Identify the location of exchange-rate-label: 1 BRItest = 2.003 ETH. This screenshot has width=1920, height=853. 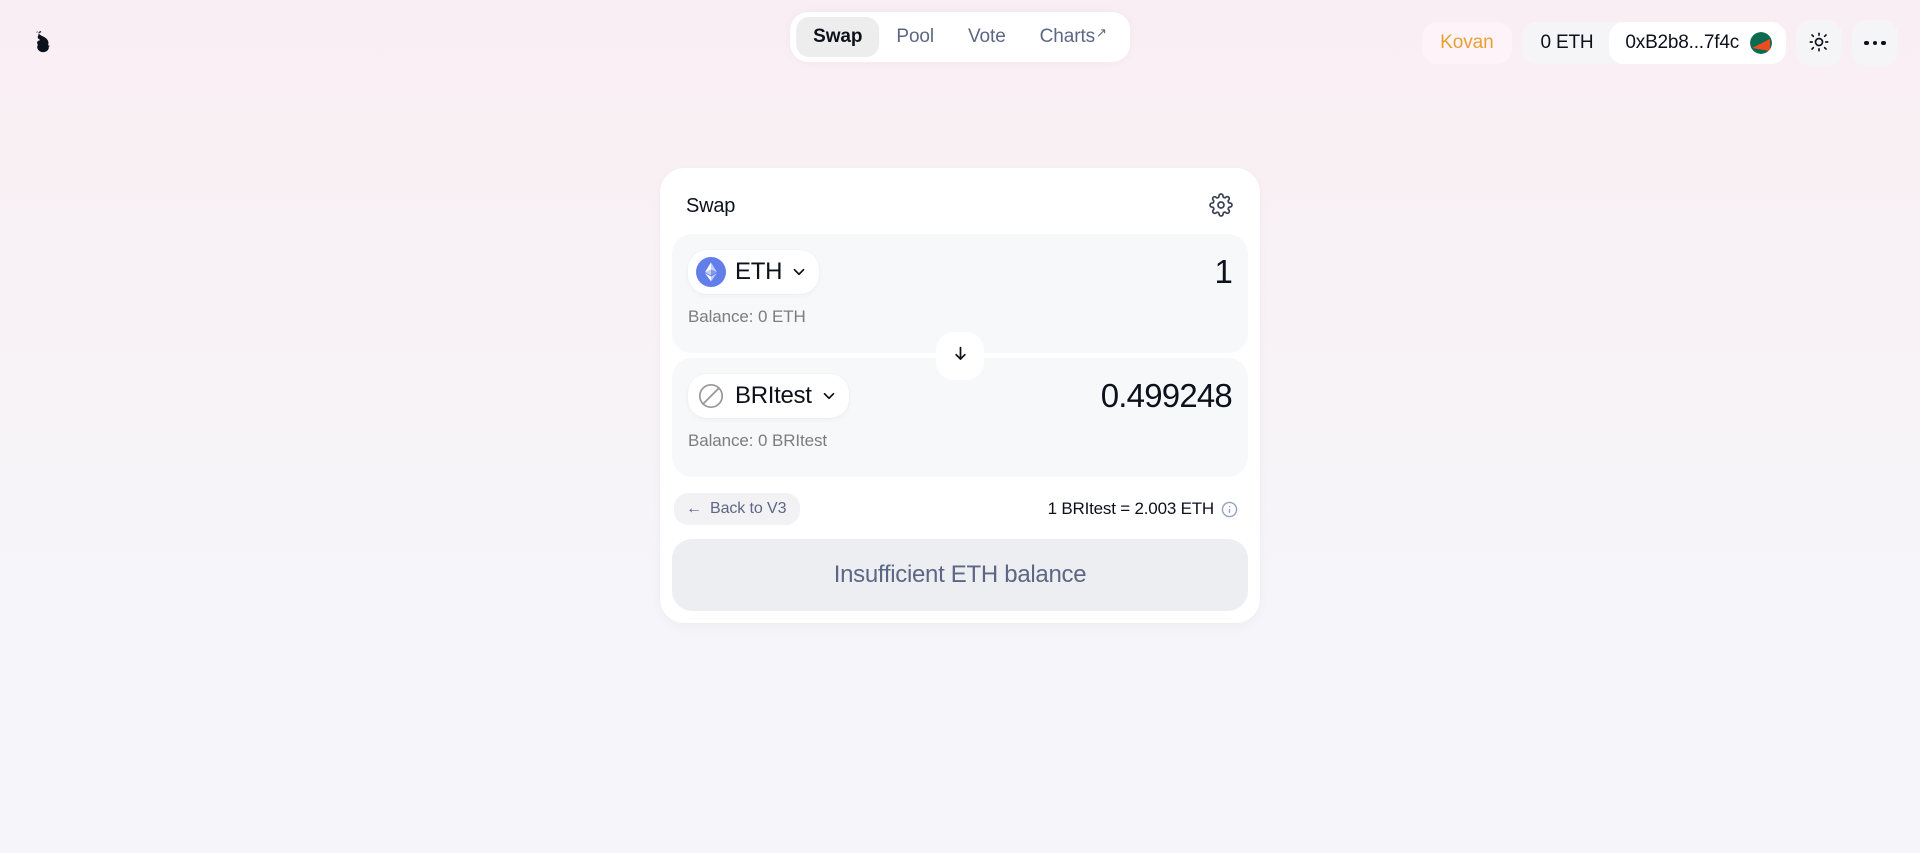
(1131, 508).